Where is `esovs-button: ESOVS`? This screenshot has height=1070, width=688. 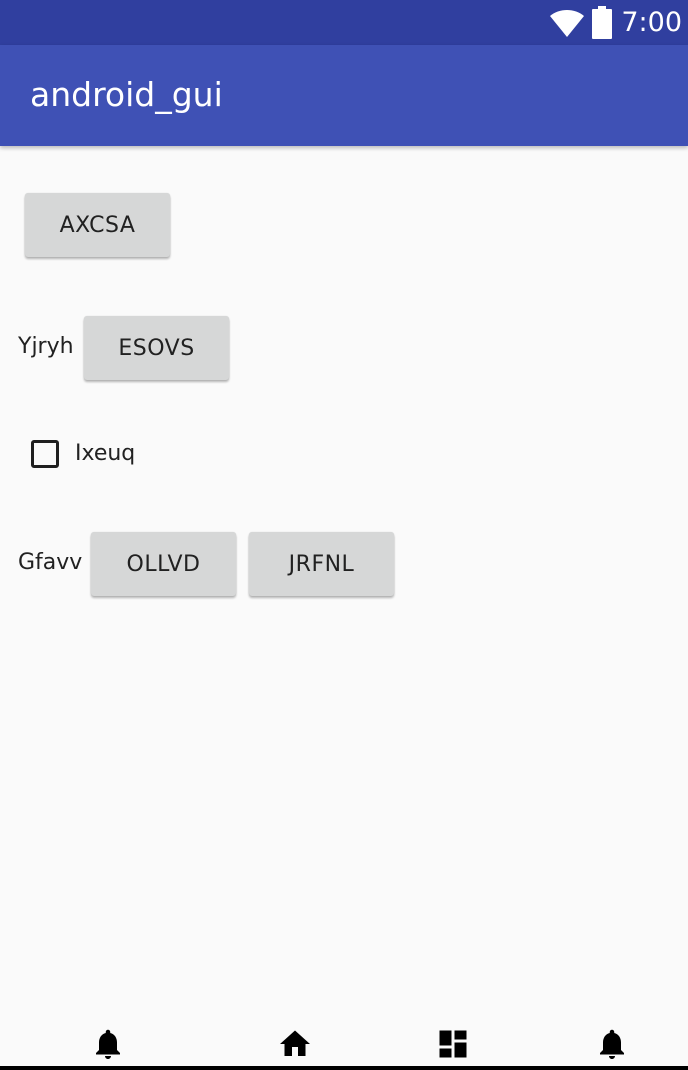
esovs-button: ESOVS is located at coordinates (156, 348).